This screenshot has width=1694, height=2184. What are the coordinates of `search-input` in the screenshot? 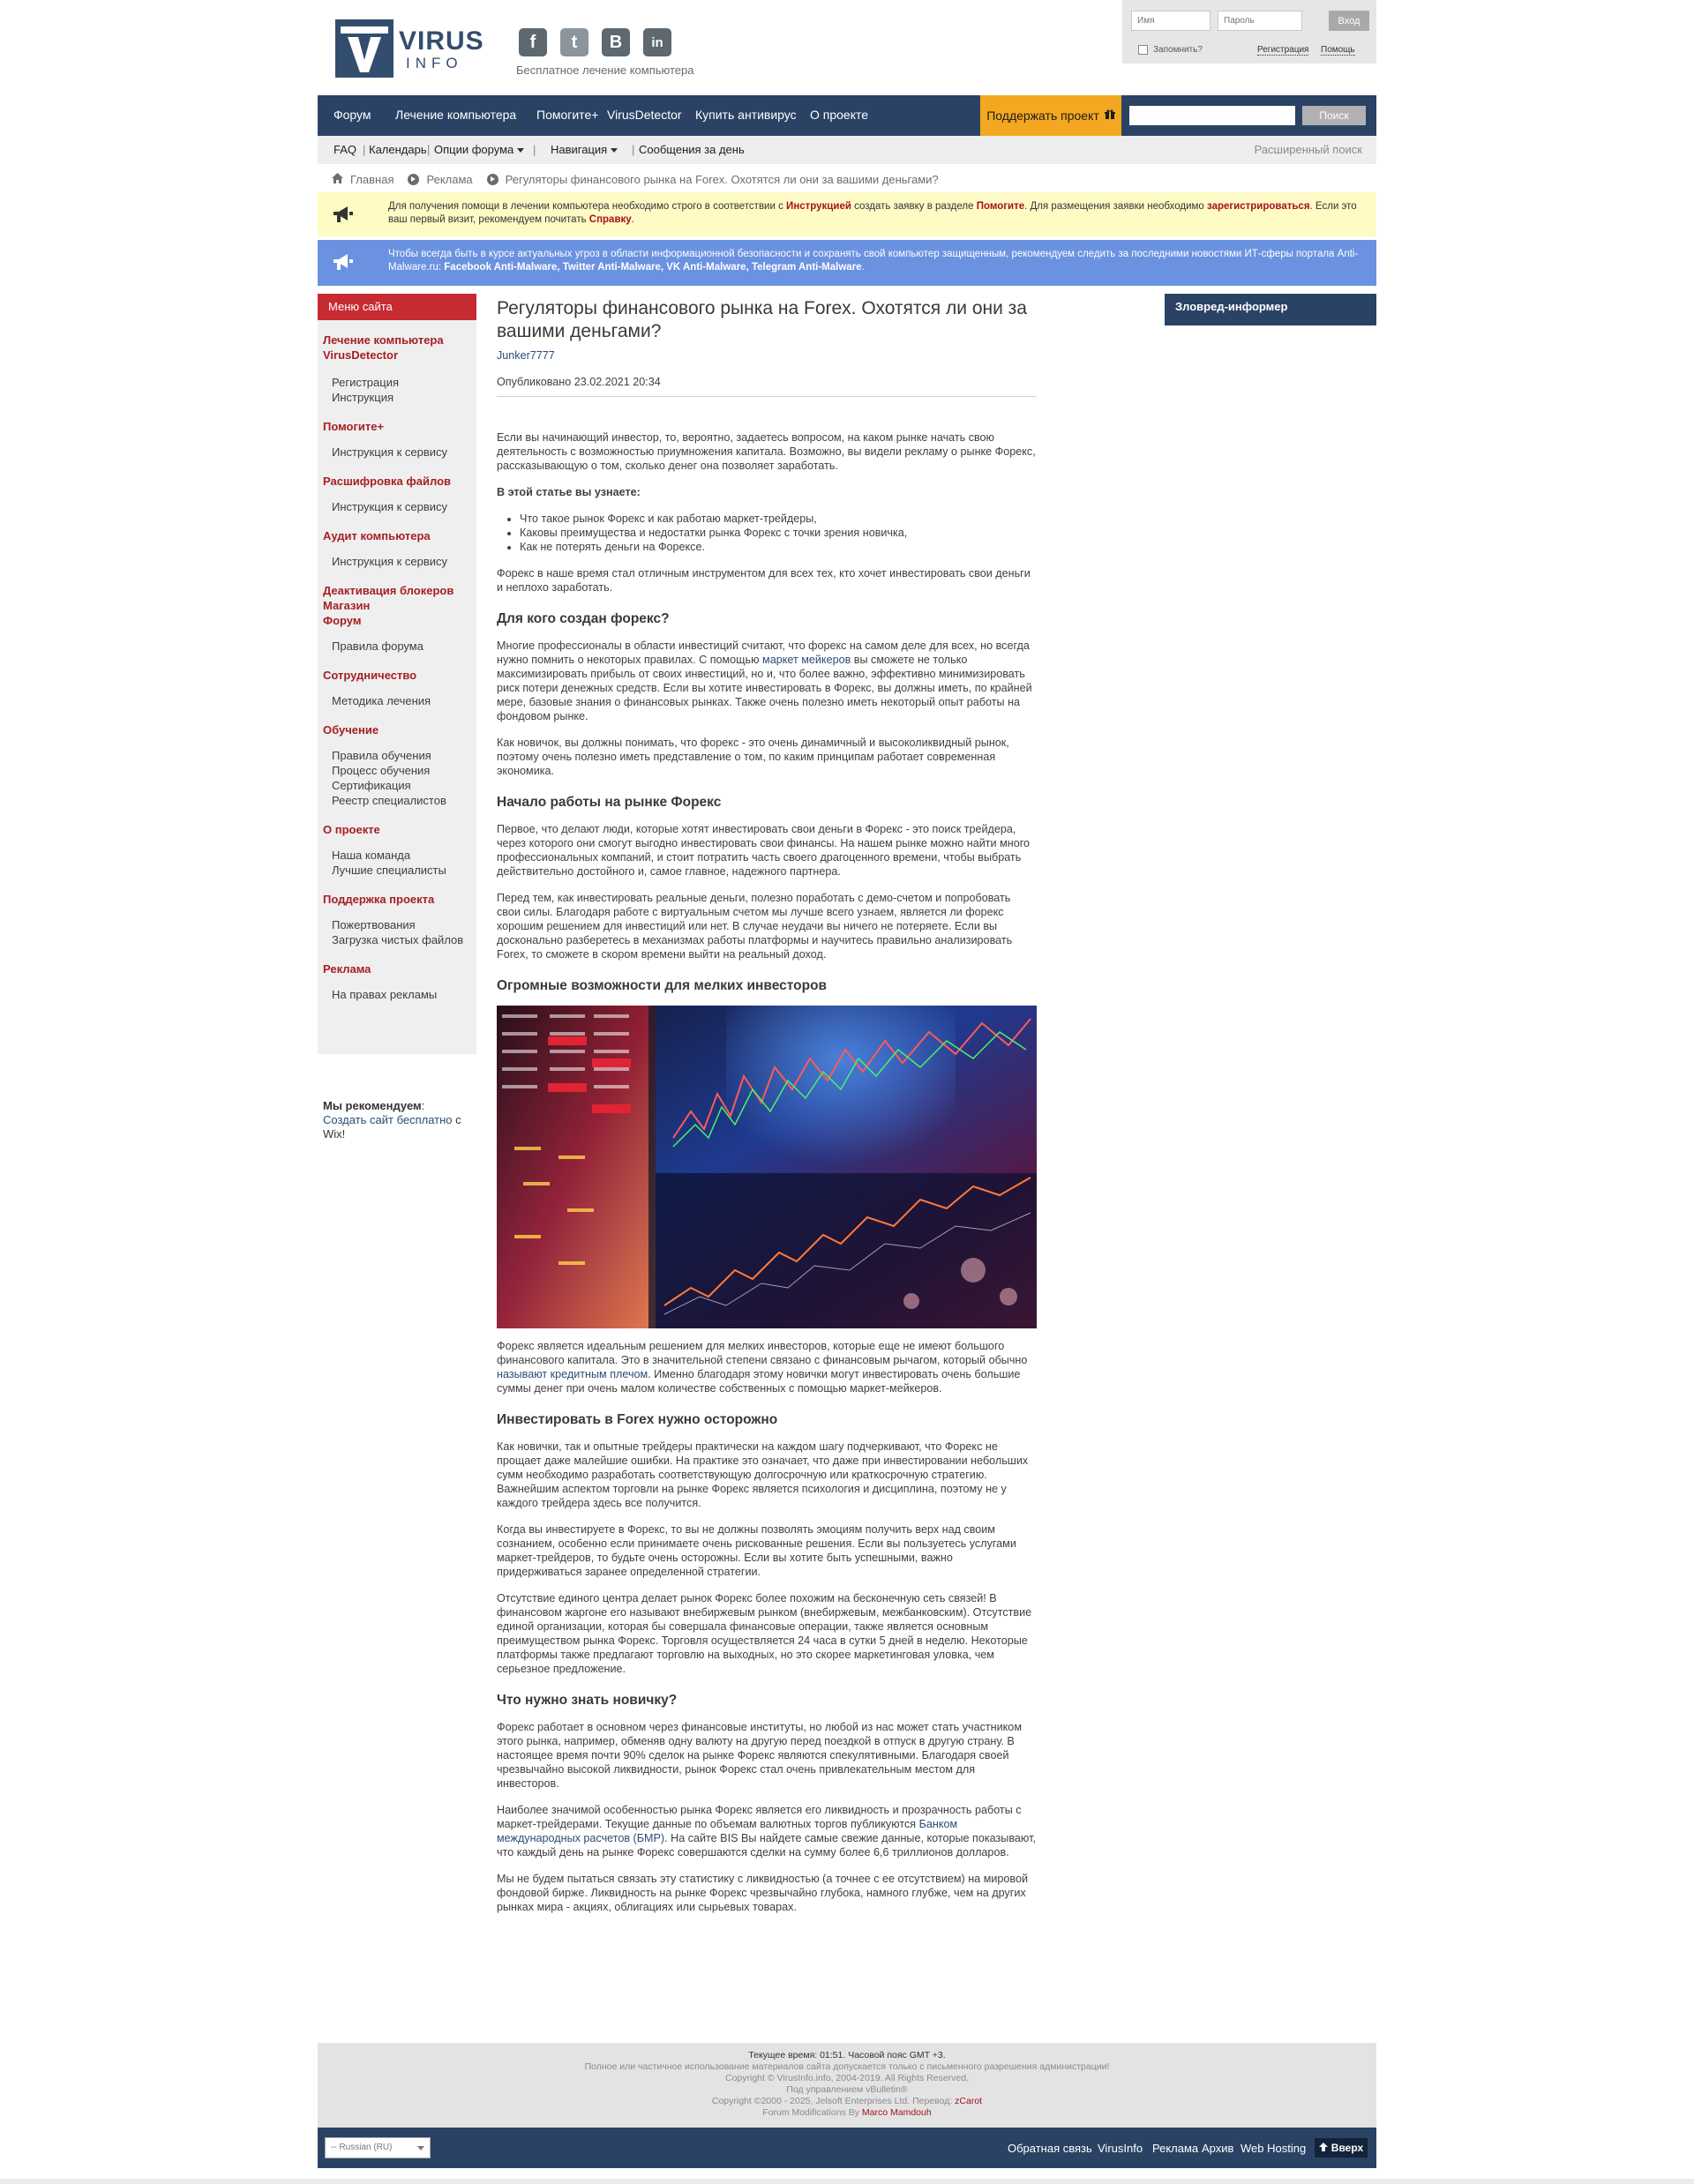 It's located at (1212, 115).